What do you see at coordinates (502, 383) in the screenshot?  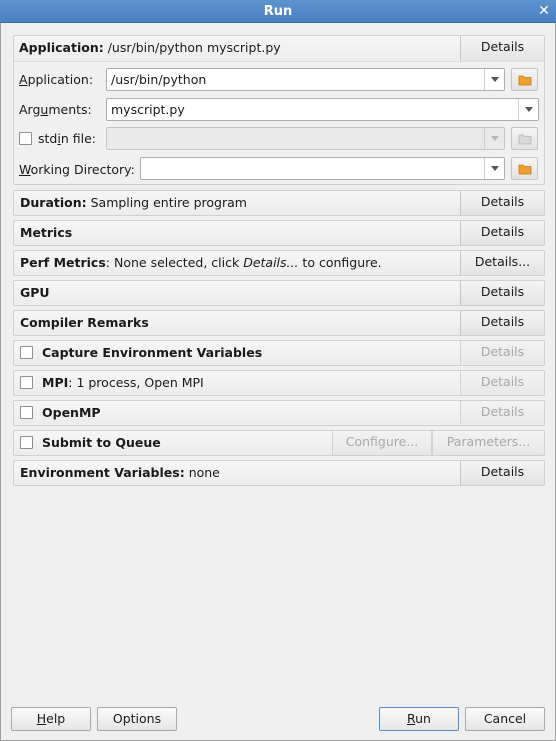 I see `mpi-details-button: Details` at bounding box center [502, 383].